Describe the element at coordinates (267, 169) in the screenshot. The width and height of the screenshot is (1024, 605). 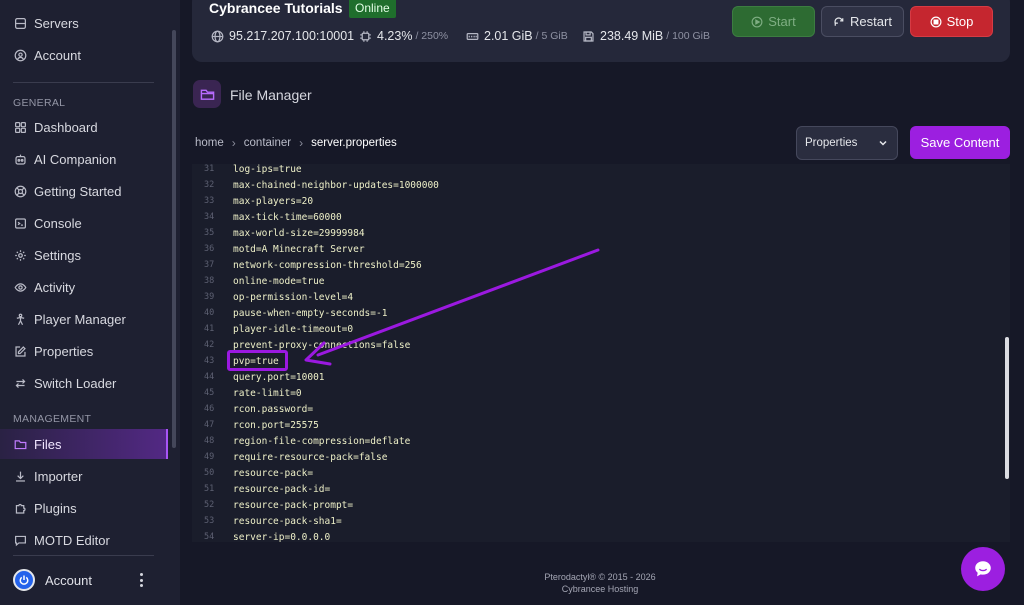
I see `code-text: log-ips=true` at that location.